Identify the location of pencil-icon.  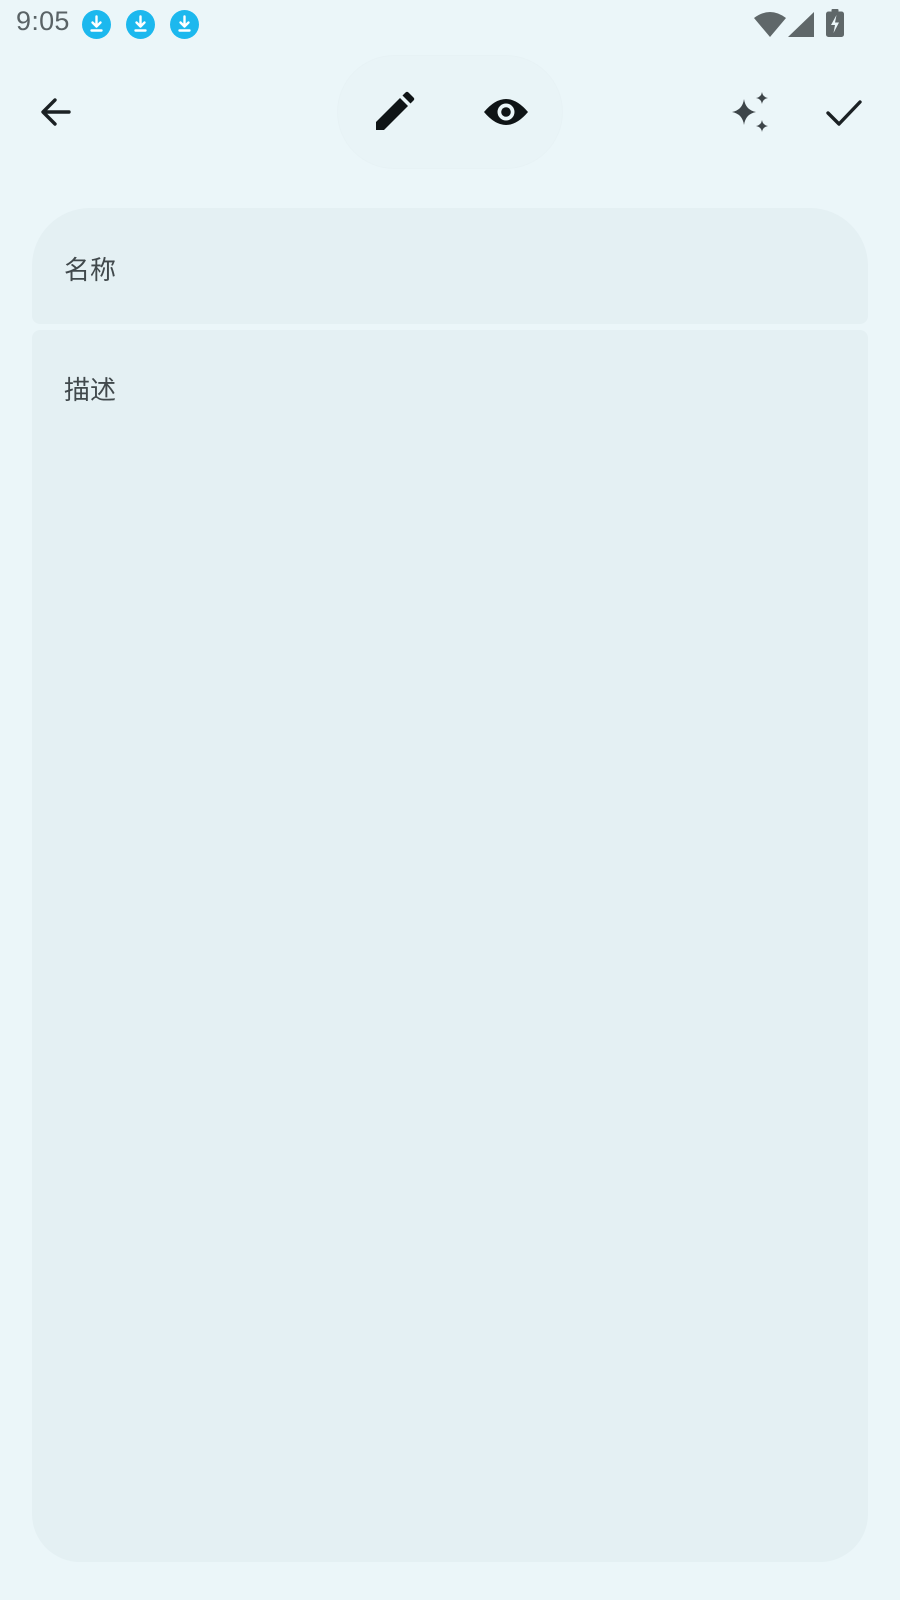
(395, 110).